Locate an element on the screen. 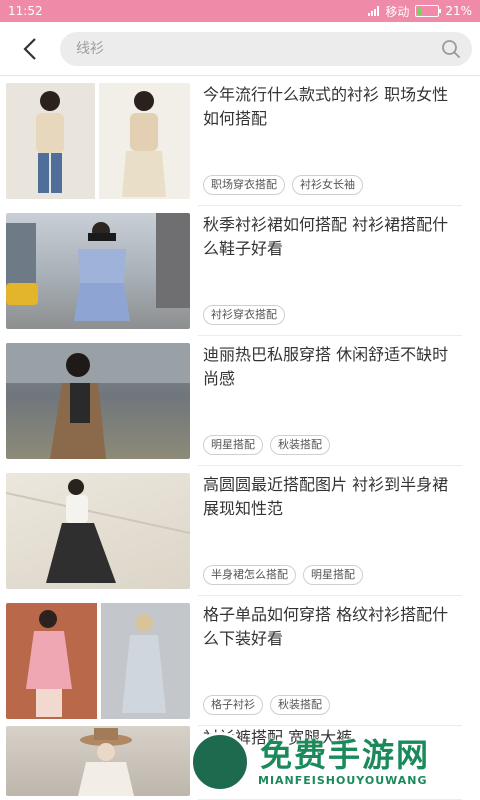 This screenshot has width=480, height=800. search-icon is located at coordinates (451, 49).